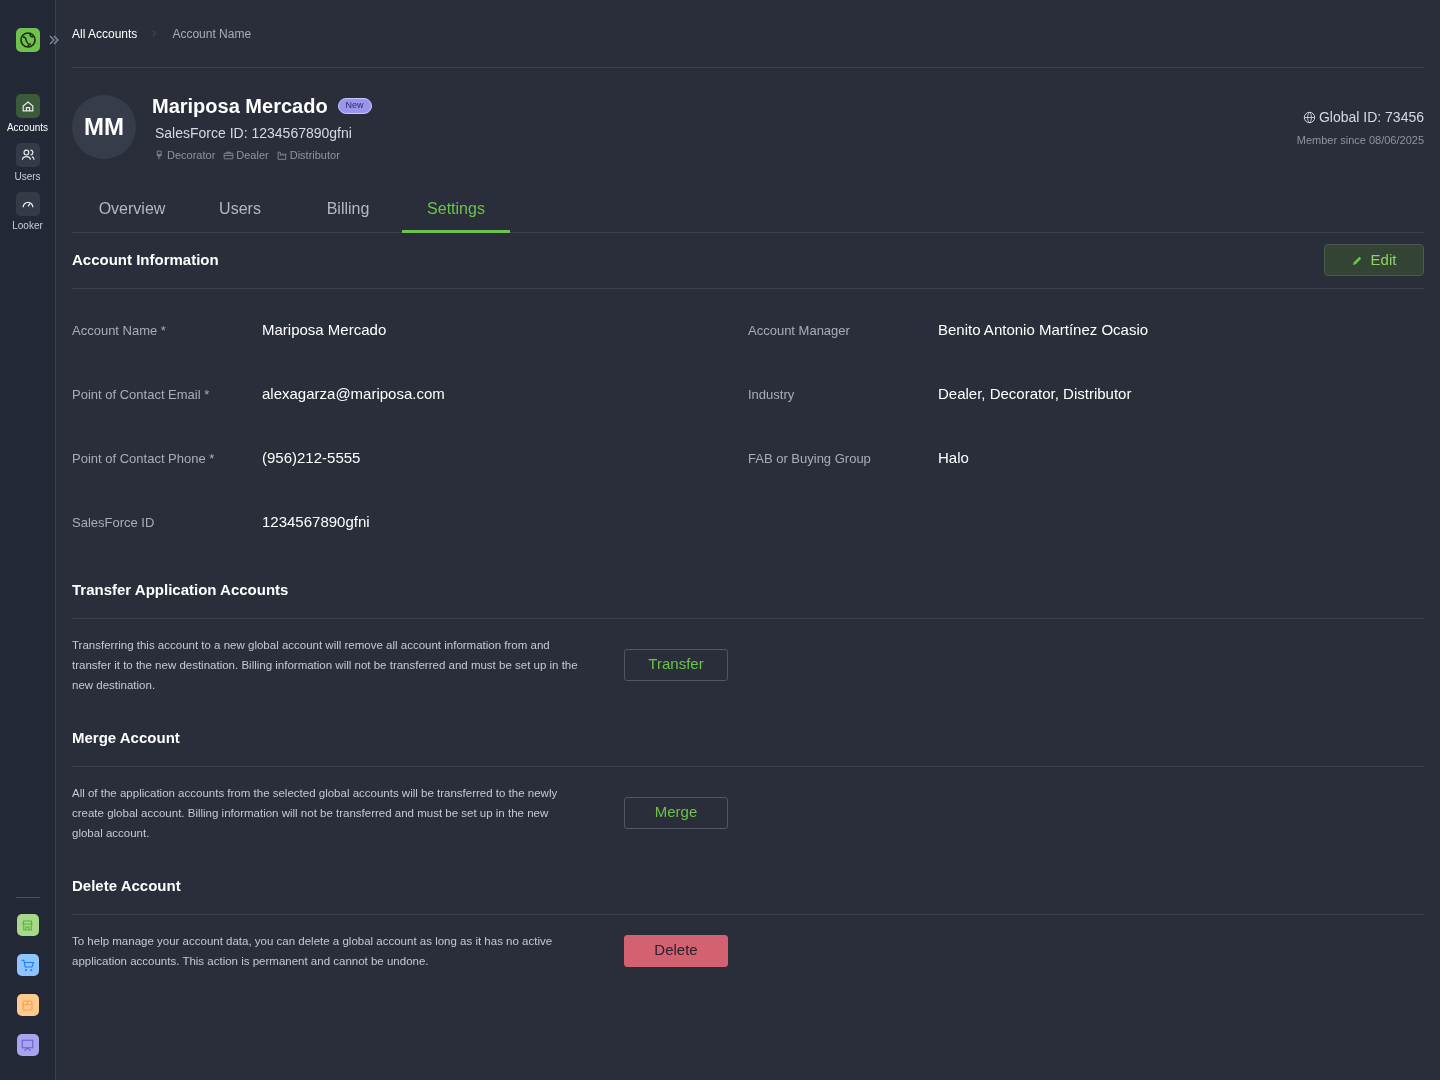  I want to click on section-title: Merge Account, so click(126, 737).